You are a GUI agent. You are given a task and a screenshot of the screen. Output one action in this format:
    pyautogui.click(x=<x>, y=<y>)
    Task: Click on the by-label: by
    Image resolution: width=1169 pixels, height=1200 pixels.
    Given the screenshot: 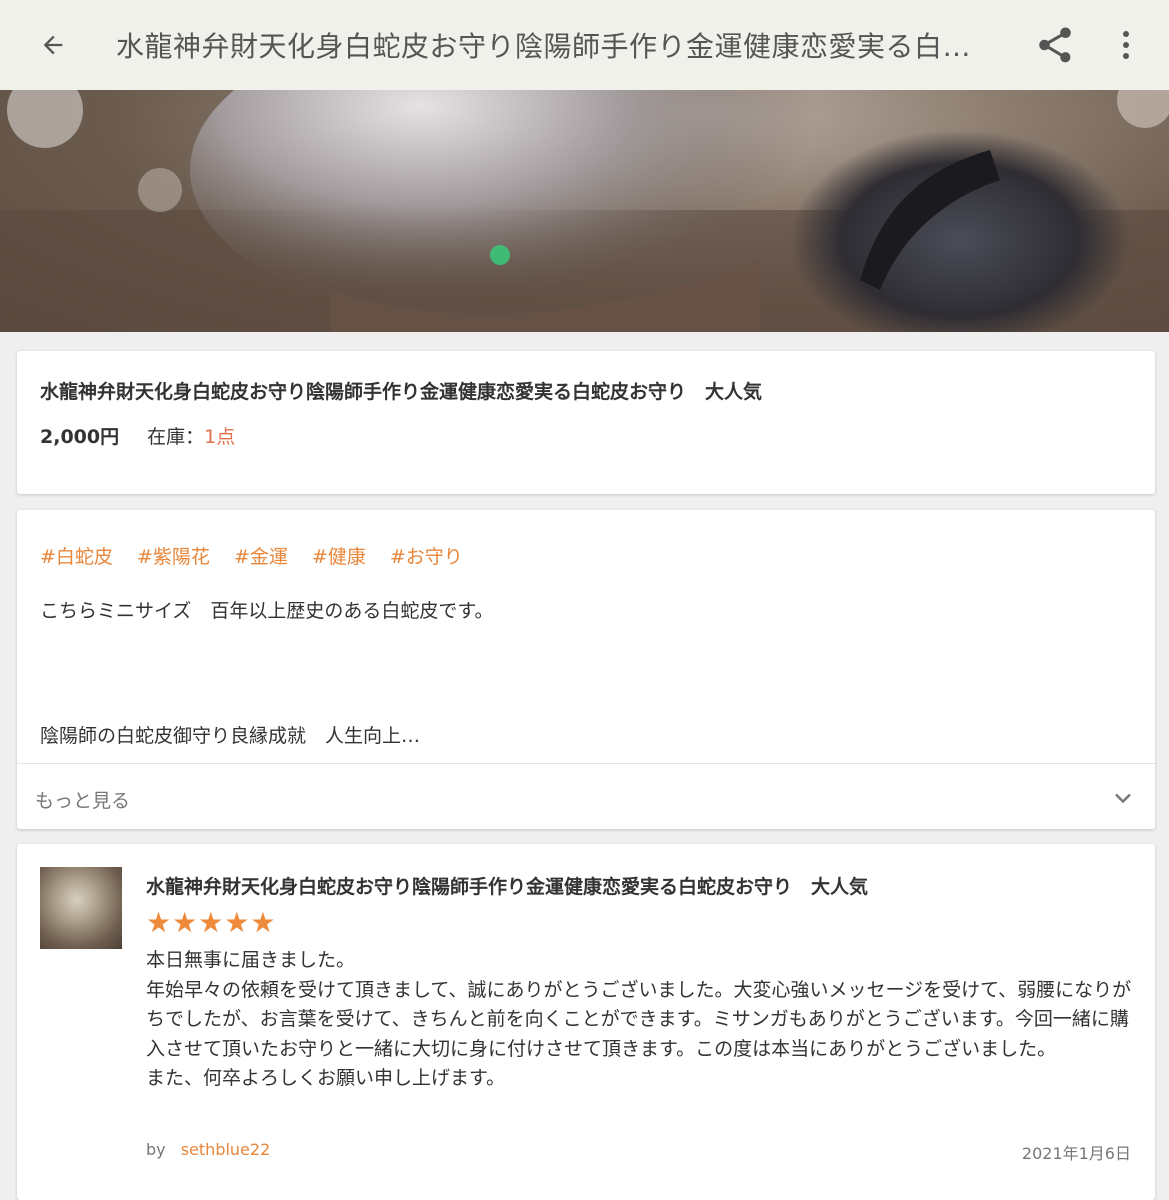 What is the action you would take?
    pyautogui.click(x=156, y=1149)
    